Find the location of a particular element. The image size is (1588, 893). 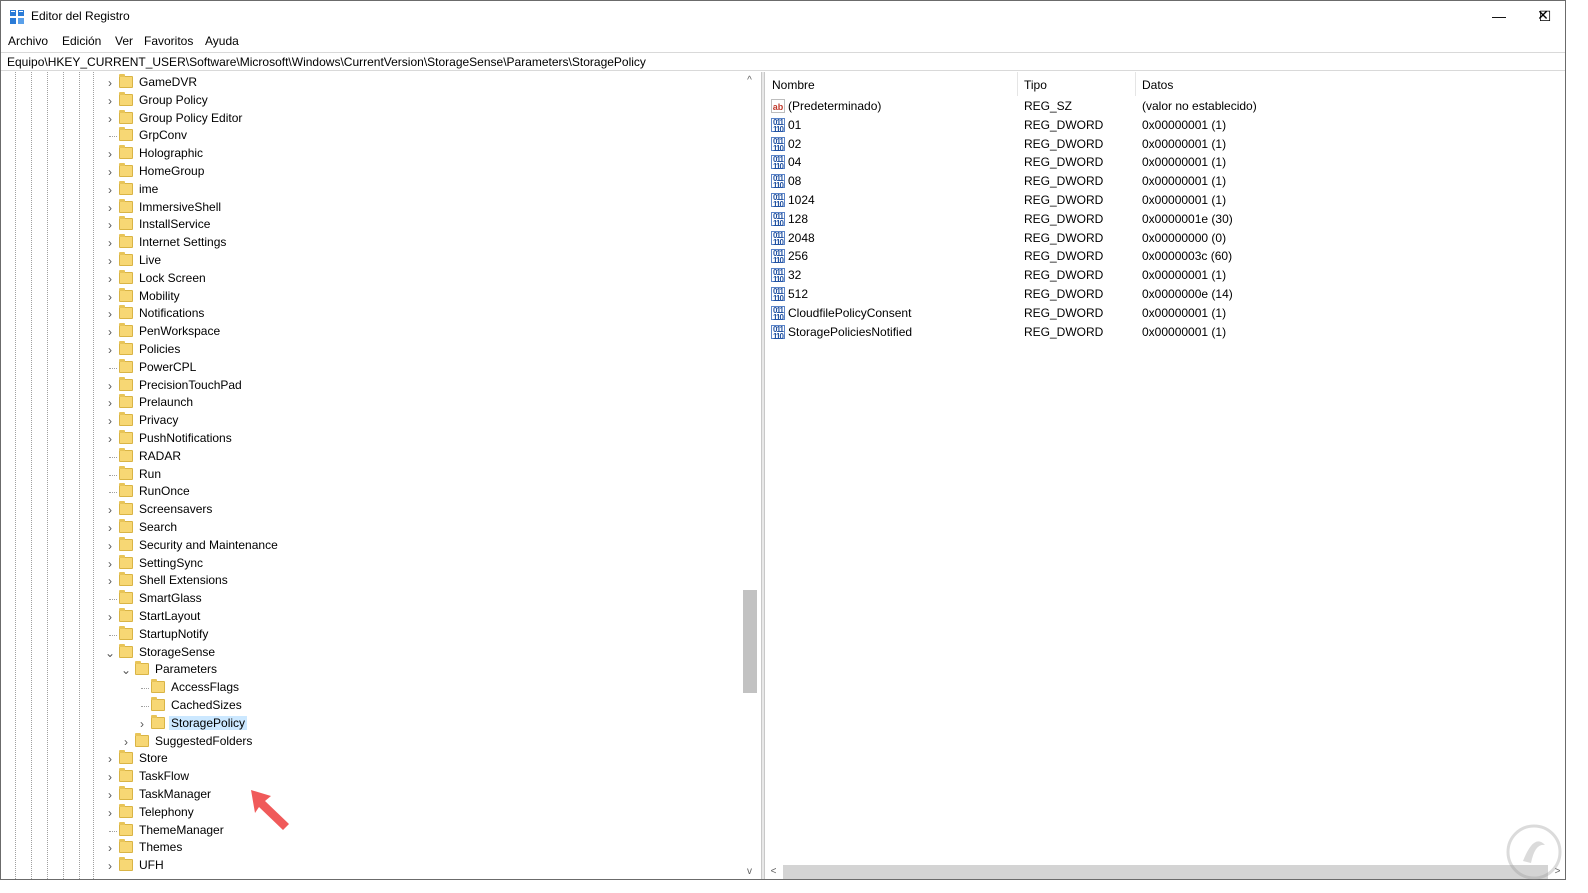

list-scroll-thumb is located at coordinates (1165, 872).